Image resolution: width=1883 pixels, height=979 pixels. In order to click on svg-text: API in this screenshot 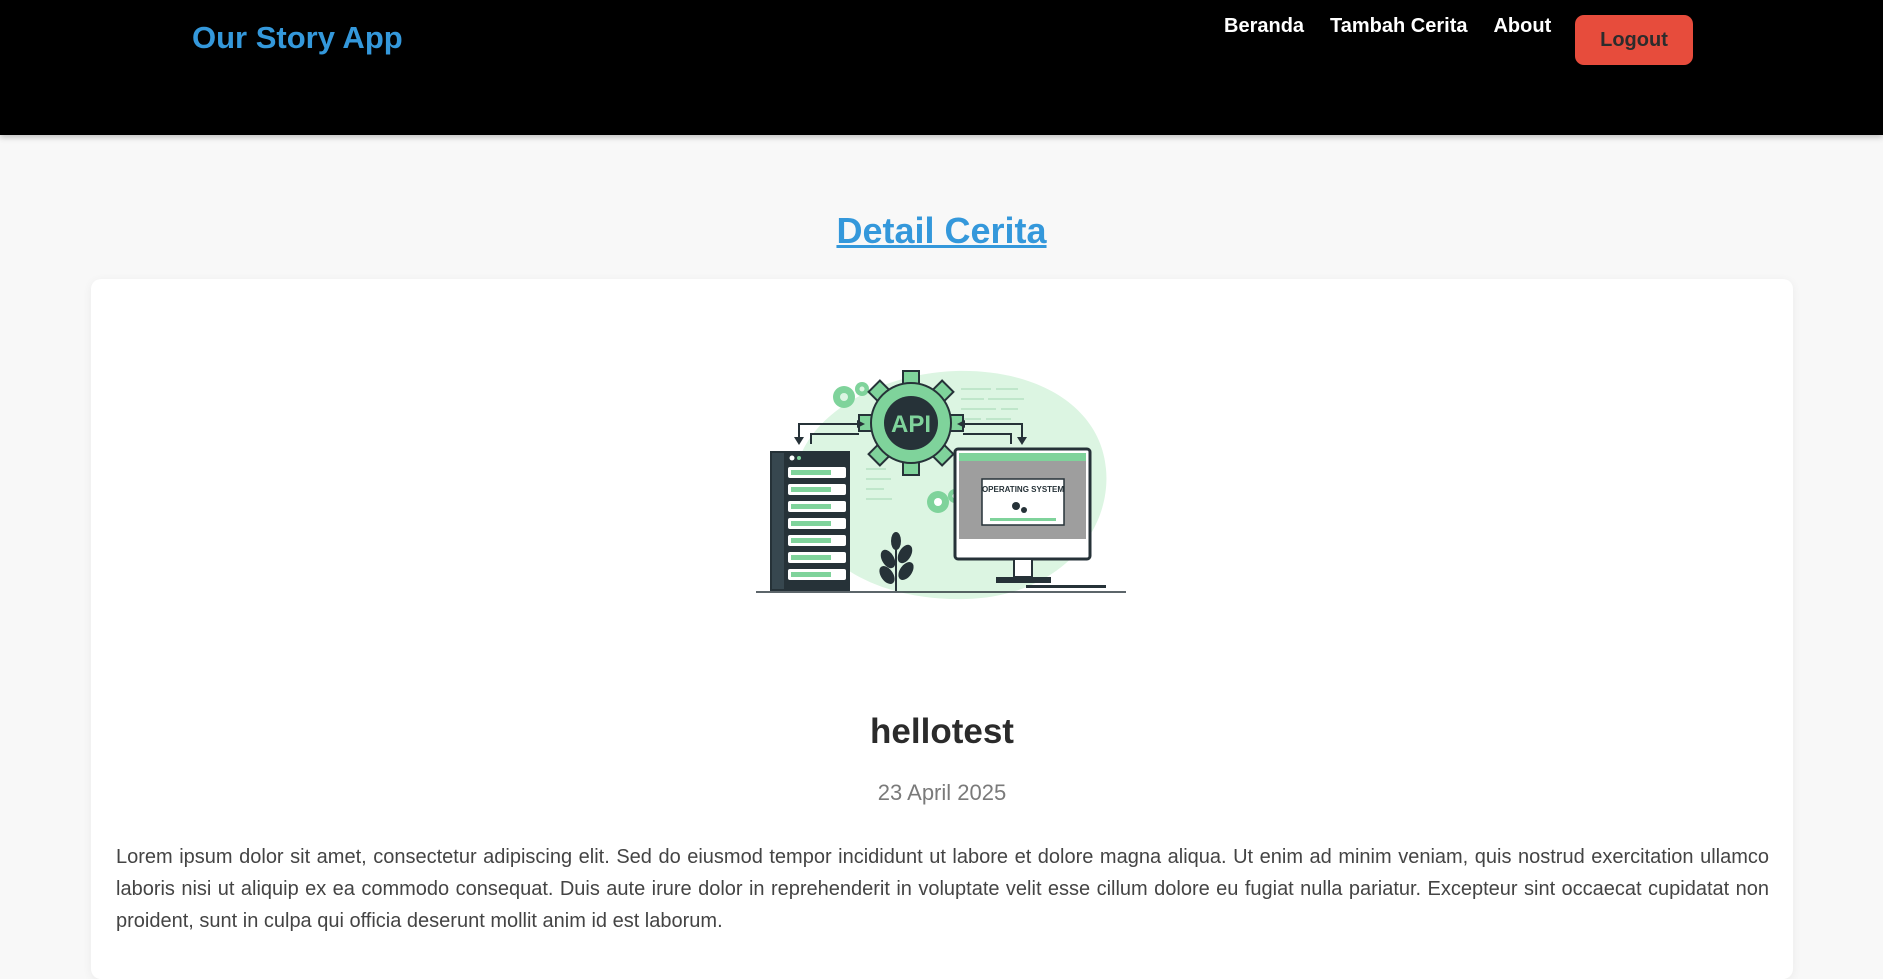, I will do `click(911, 424)`.